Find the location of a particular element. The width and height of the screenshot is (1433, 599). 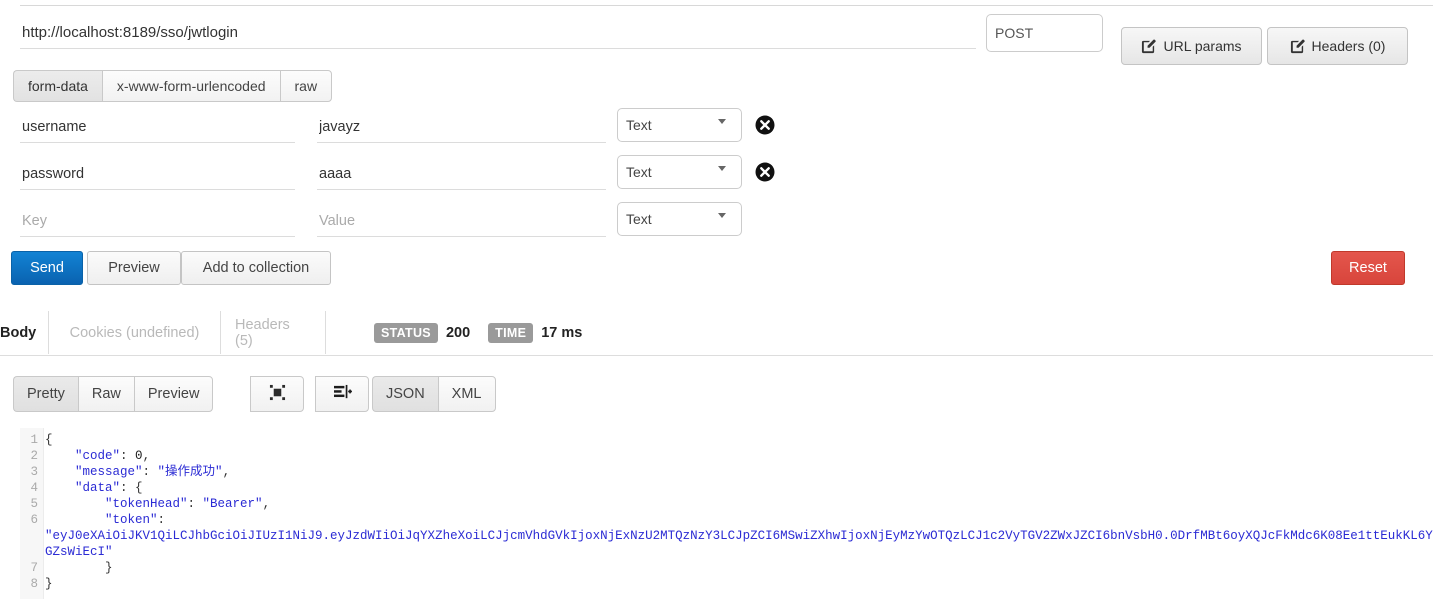

status-value: 200 is located at coordinates (458, 332).